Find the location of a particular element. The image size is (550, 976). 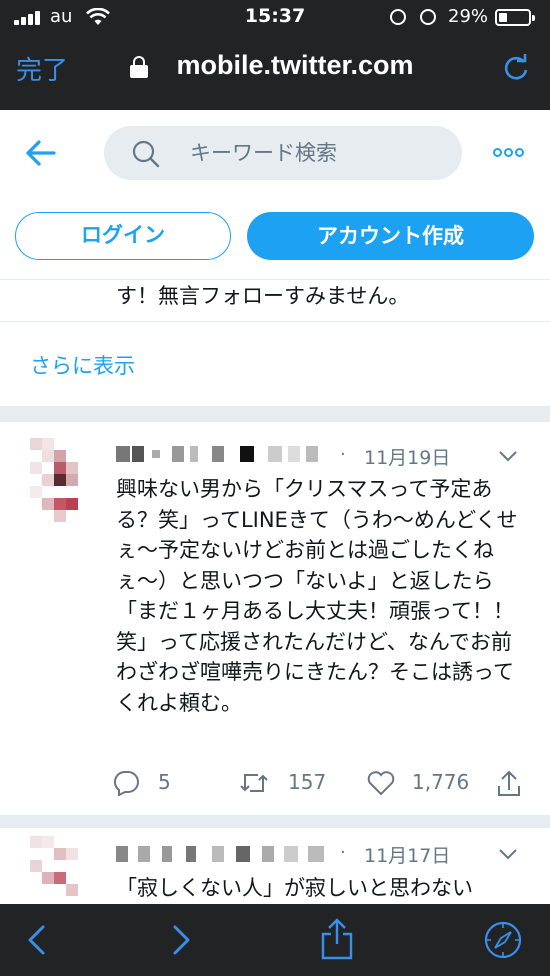

search-box is located at coordinates (283, 153).